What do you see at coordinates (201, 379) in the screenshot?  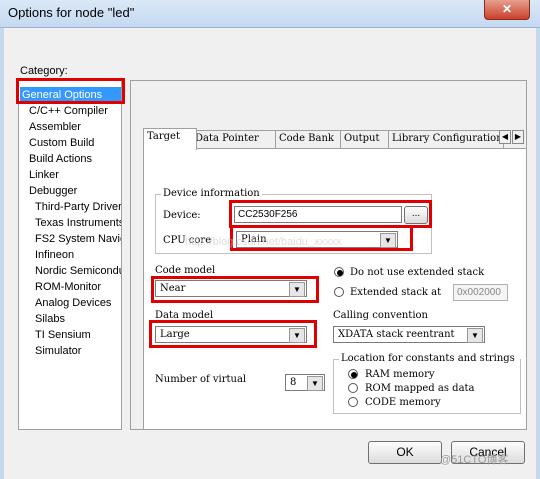 I see `virtual-registers-label: Number of virtual` at bounding box center [201, 379].